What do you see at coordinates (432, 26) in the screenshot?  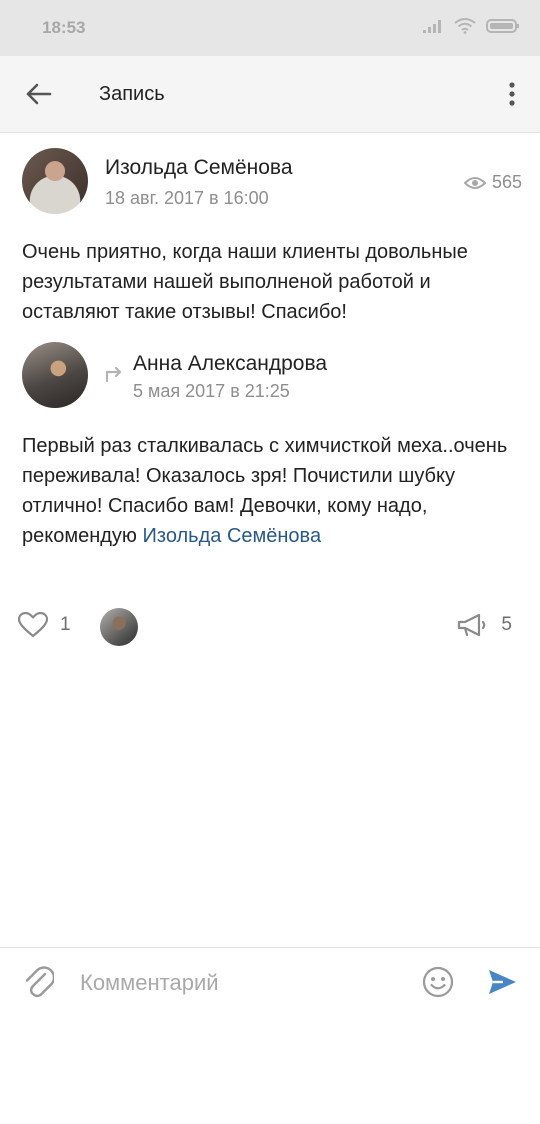 I see `signal-icon` at bounding box center [432, 26].